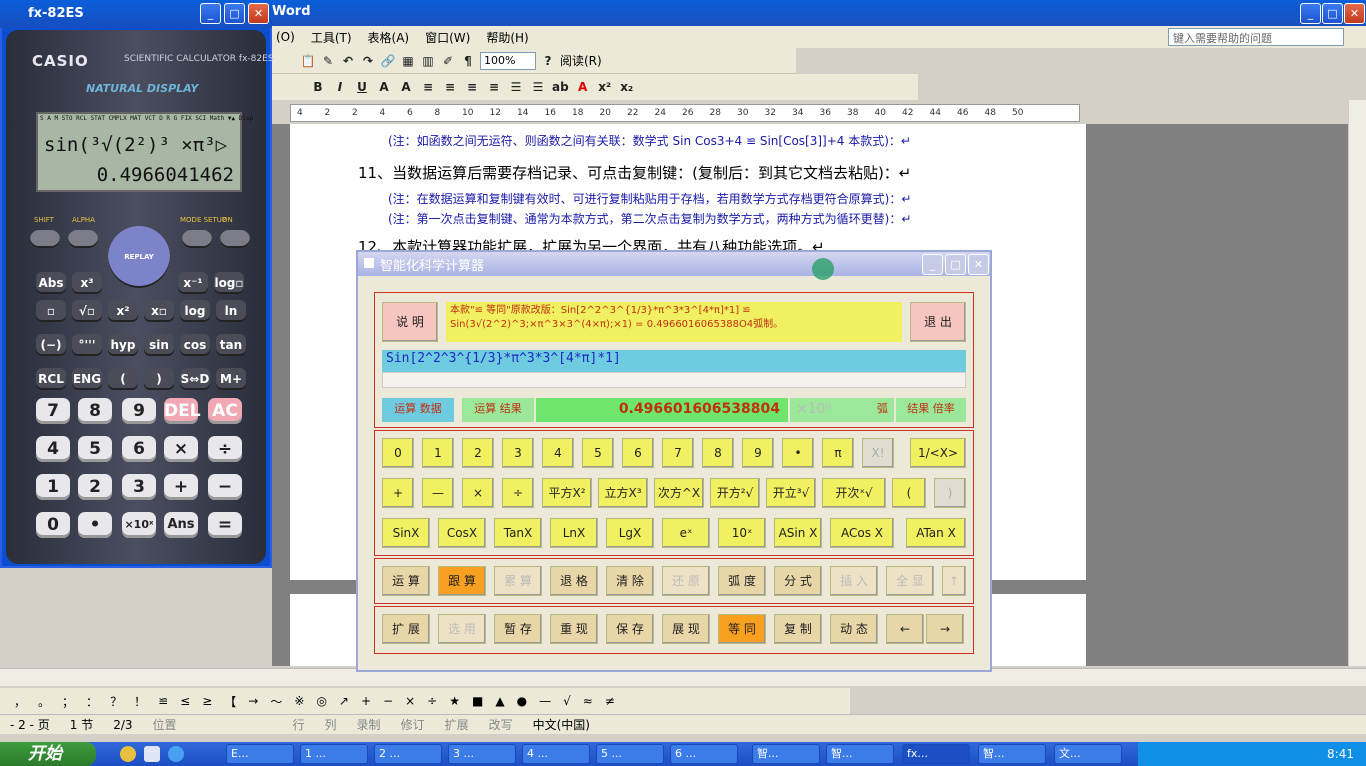 This screenshot has height=766, width=1366. What do you see at coordinates (181, 525) in the screenshot?
I see `casio-num-key: Ans` at bounding box center [181, 525].